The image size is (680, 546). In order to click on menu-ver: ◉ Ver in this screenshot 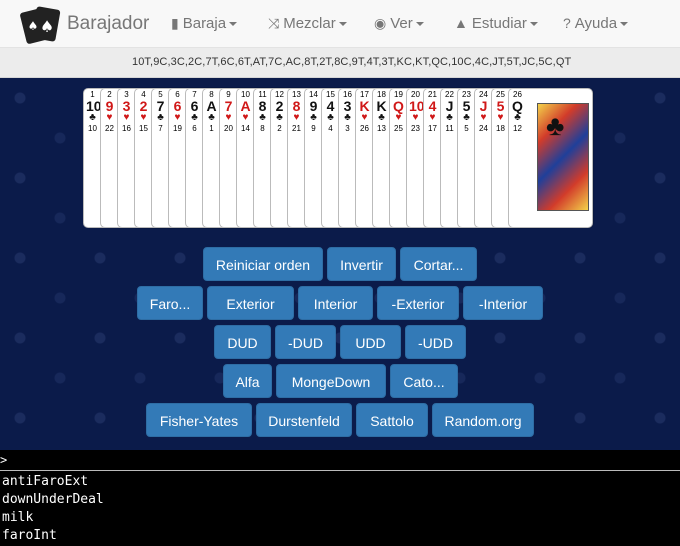, I will do `click(399, 23)`.